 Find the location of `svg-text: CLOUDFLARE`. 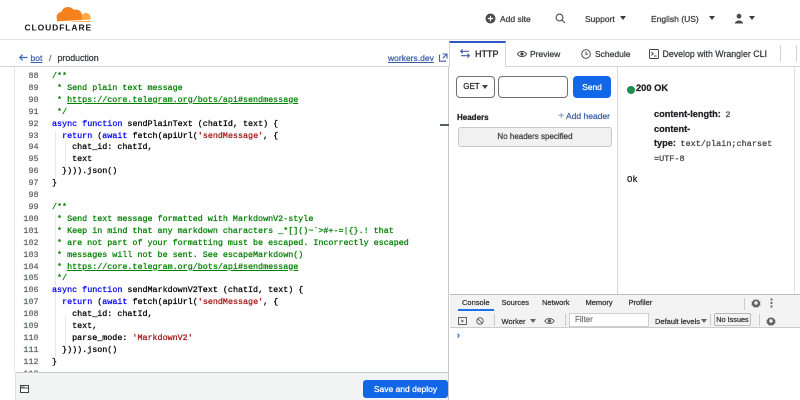

svg-text: CLOUDFLARE is located at coordinates (59, 28).